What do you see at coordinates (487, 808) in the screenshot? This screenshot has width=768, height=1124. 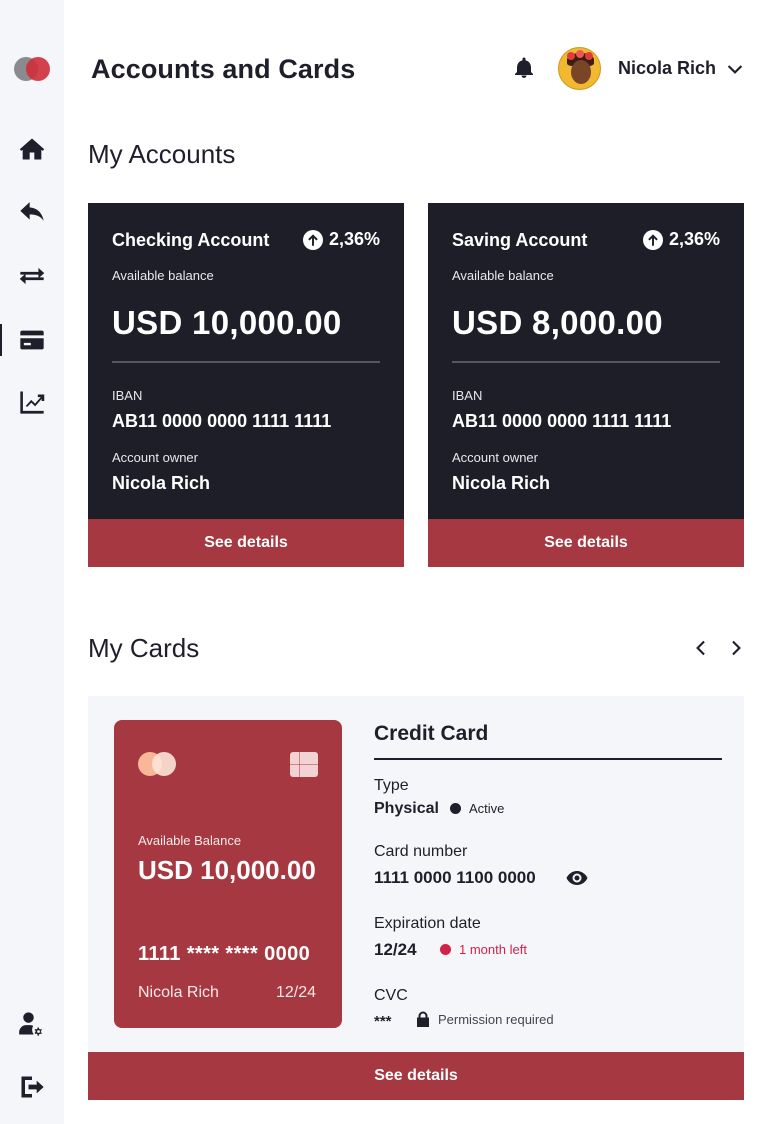 I see `type-status: Active` at bounding box center [487, 808].